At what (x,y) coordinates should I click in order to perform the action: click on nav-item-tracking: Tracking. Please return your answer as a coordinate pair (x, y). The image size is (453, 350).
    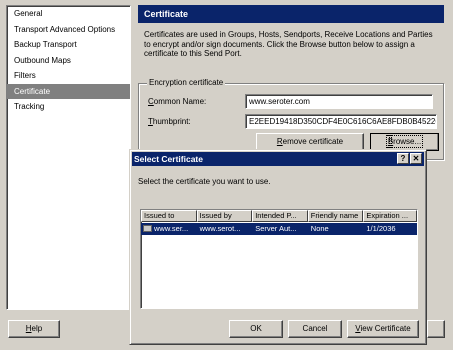
    Looking at the image, I should click on (68, 107).